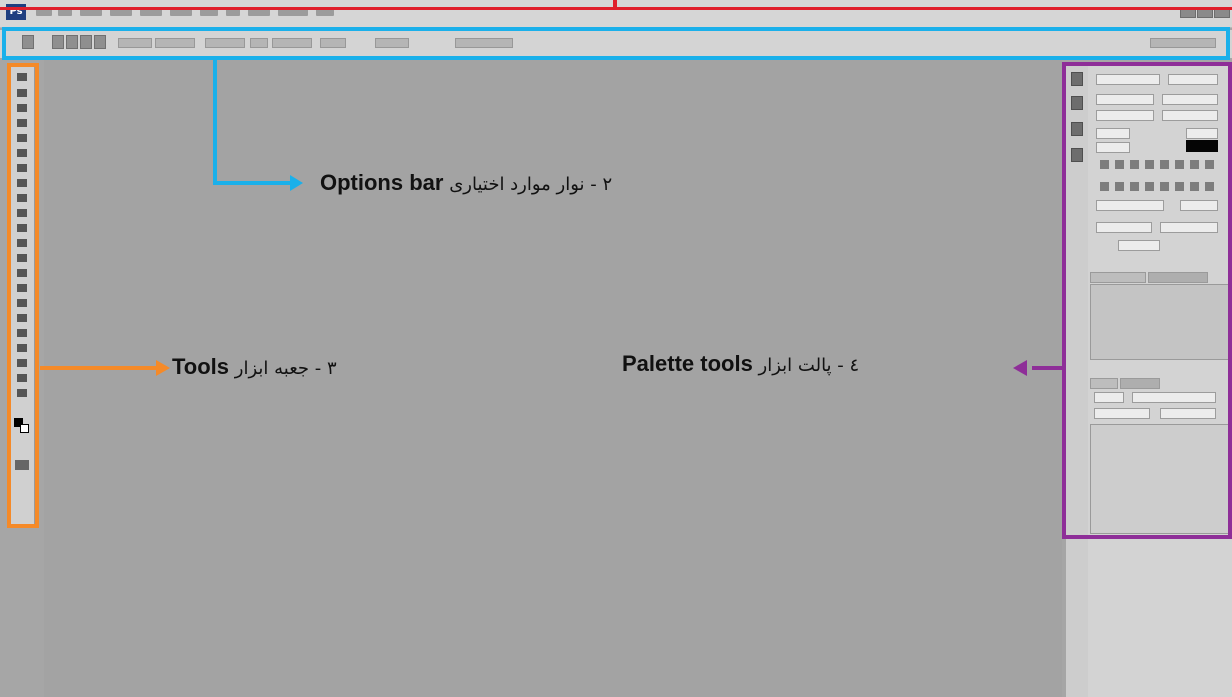 The width and height of the screenshot is (1232, 697). I want to click on palette-callout-english: Palette tools, so click(687, 363).